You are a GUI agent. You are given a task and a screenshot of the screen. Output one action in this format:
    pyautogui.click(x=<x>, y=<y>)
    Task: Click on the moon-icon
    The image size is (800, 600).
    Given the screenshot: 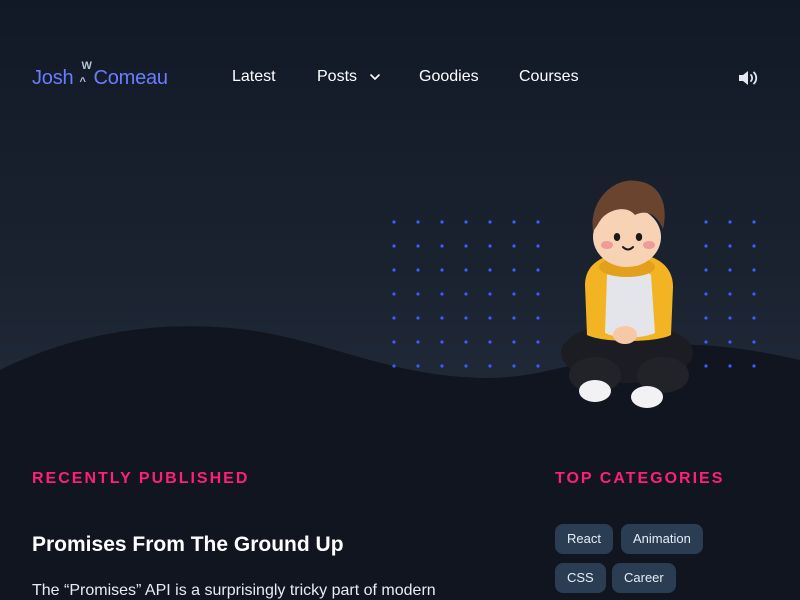 What is the action you would take?
    pyautogui.click(x=688, y=78)
    